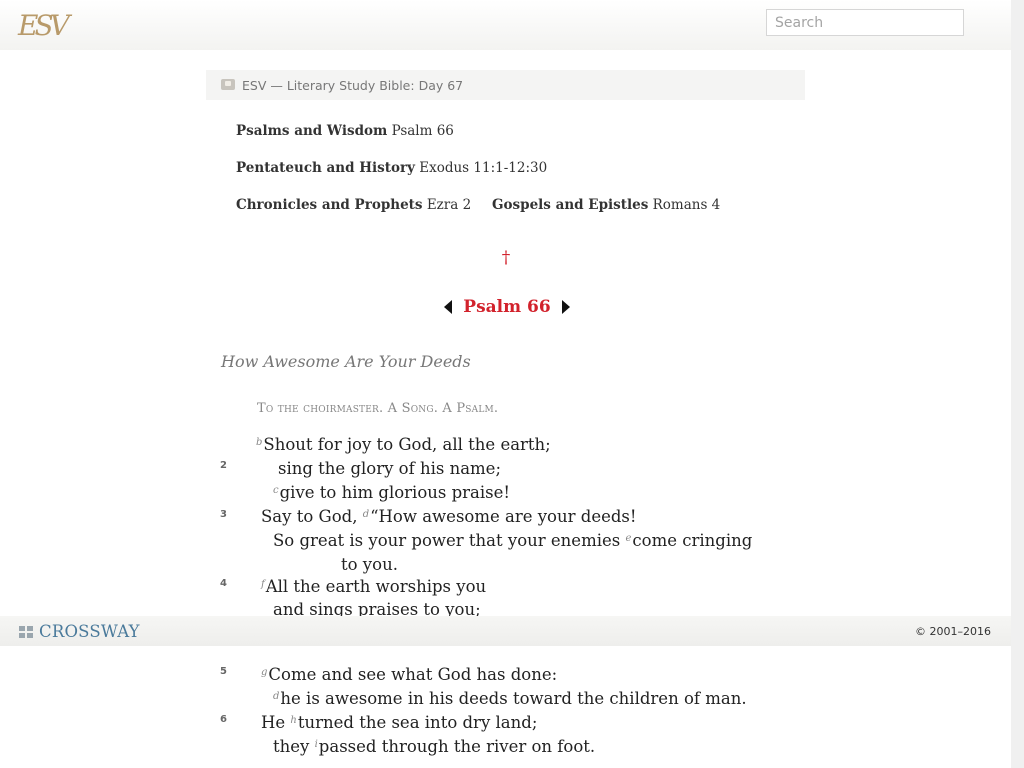  I want to click on book-icon, so click(228, 84).